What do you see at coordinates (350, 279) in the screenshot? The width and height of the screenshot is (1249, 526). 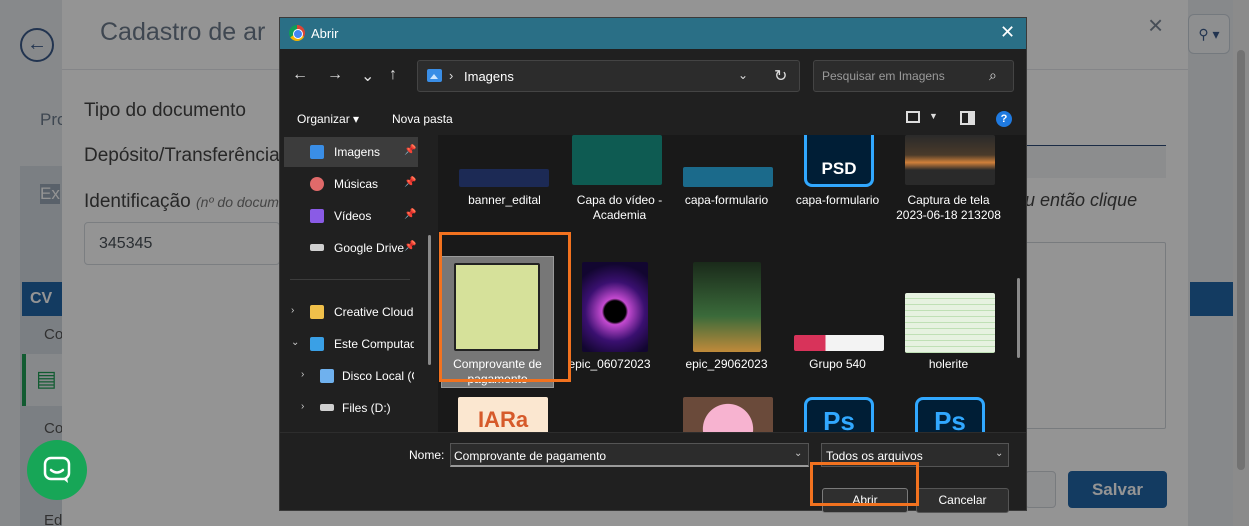 I see `sidebar-divider` at bounding box center [350, 279].